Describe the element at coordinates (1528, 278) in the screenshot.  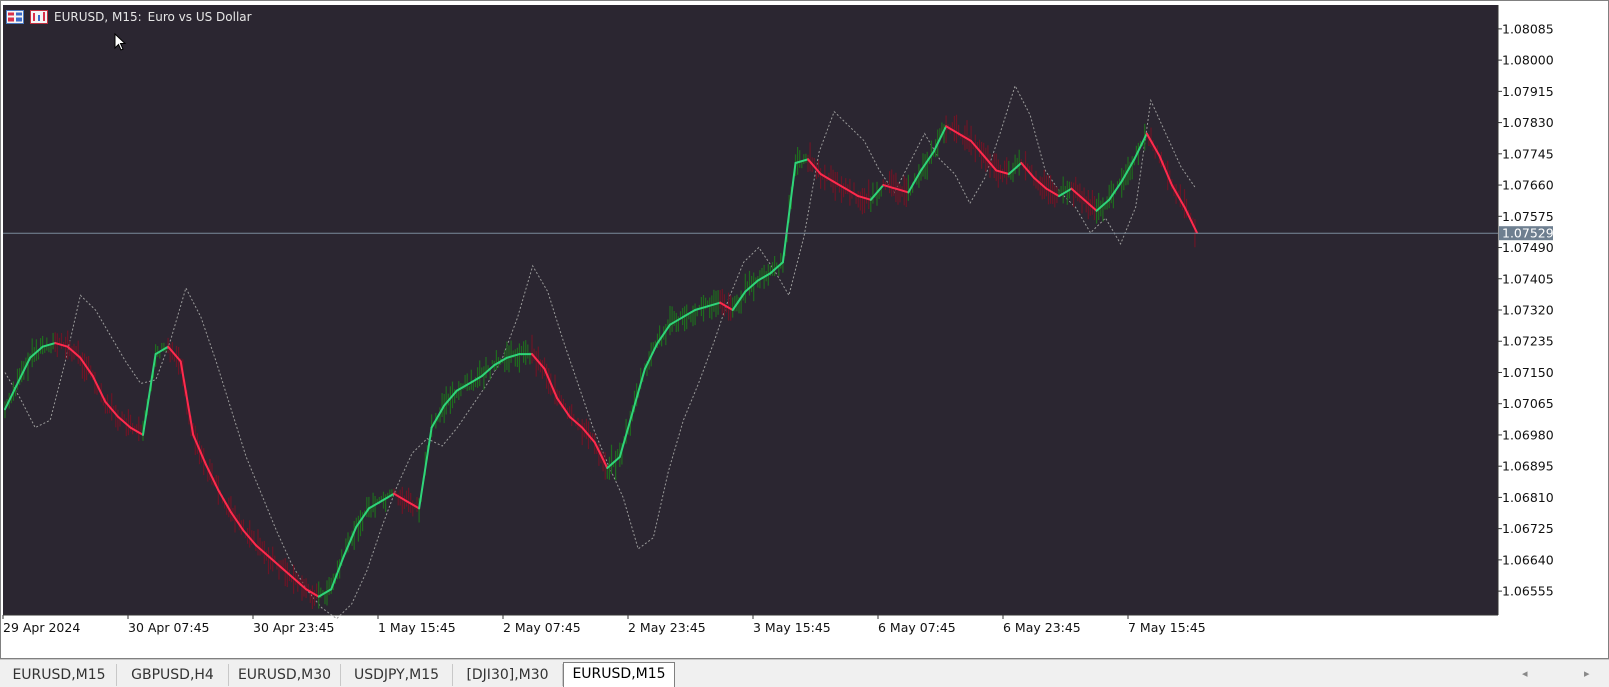
I see `price-tick-label: 1.07405` at that location.